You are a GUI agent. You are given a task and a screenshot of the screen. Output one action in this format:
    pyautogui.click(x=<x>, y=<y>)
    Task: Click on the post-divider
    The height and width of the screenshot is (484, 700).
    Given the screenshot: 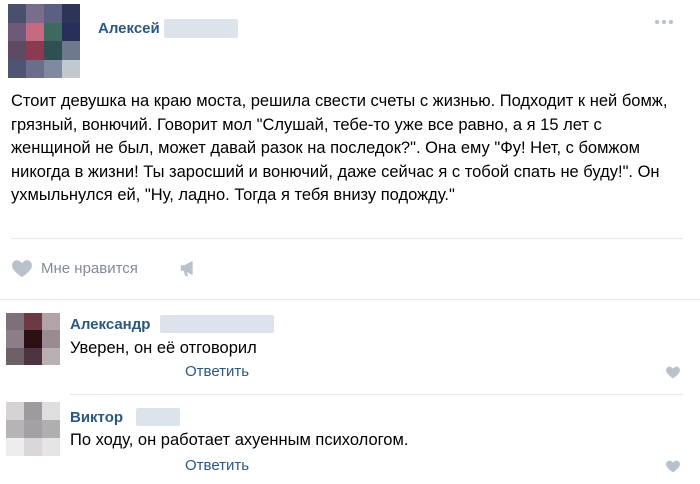 What is the action you would take?
    pyautogui.click(x=347, y=238)
    